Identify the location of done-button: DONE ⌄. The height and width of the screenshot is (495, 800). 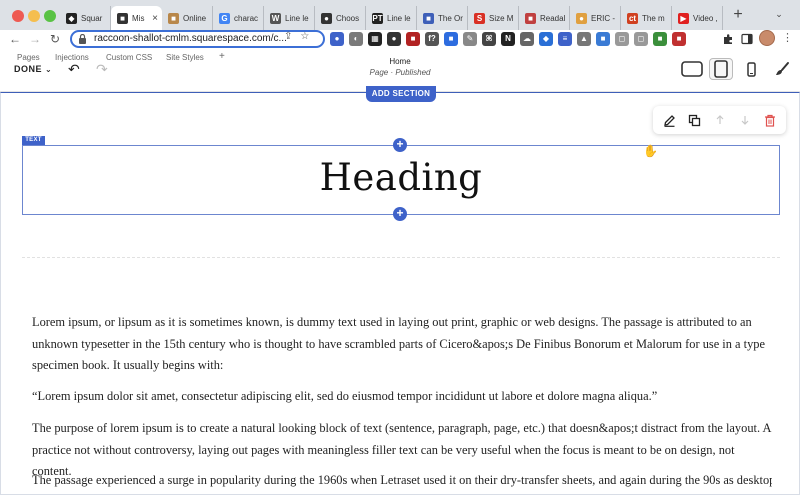
(33, 69).